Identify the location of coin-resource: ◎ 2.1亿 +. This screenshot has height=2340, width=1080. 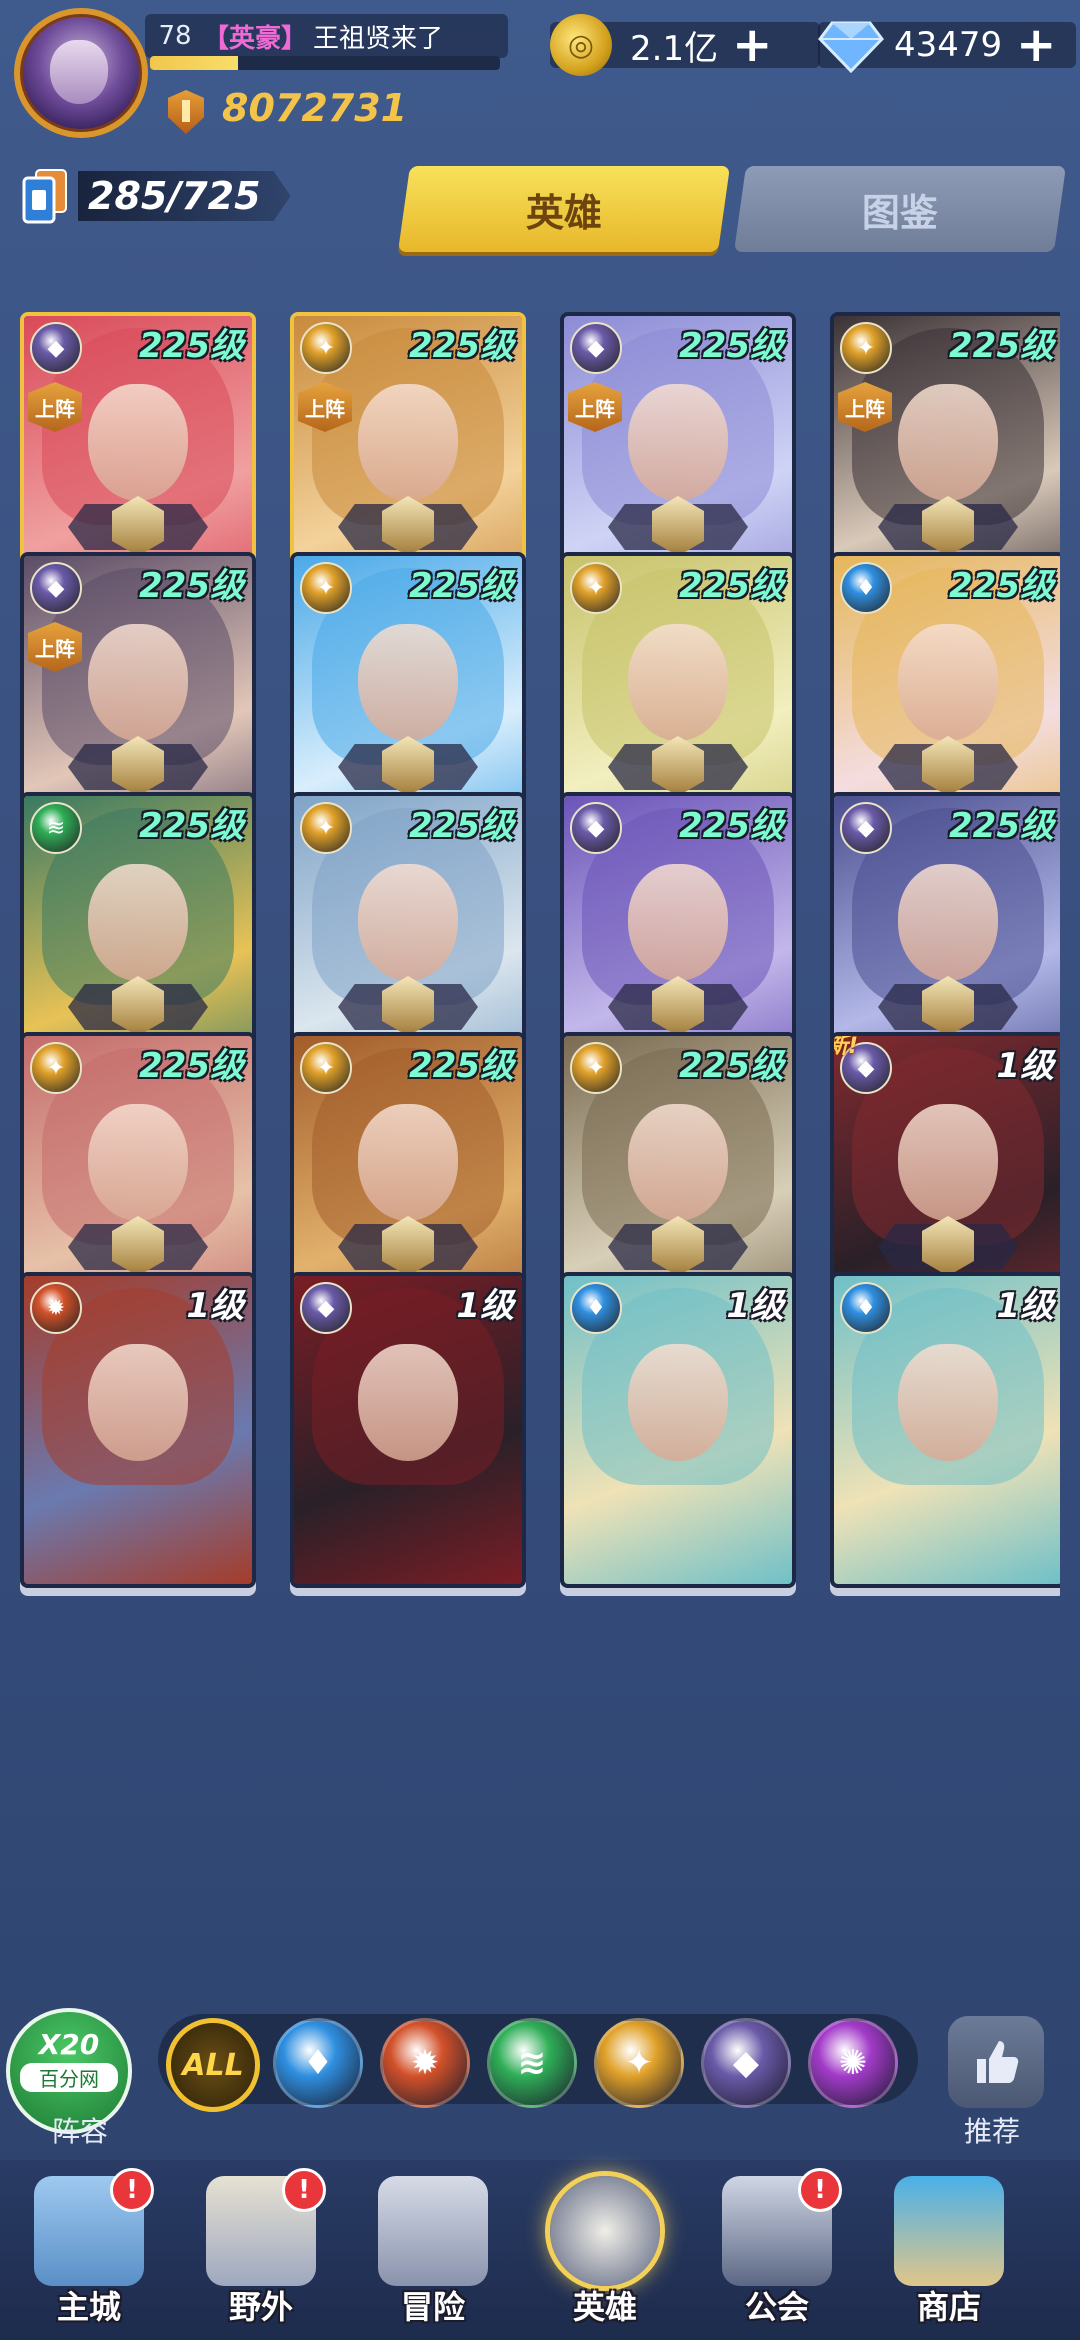
(685, 45).